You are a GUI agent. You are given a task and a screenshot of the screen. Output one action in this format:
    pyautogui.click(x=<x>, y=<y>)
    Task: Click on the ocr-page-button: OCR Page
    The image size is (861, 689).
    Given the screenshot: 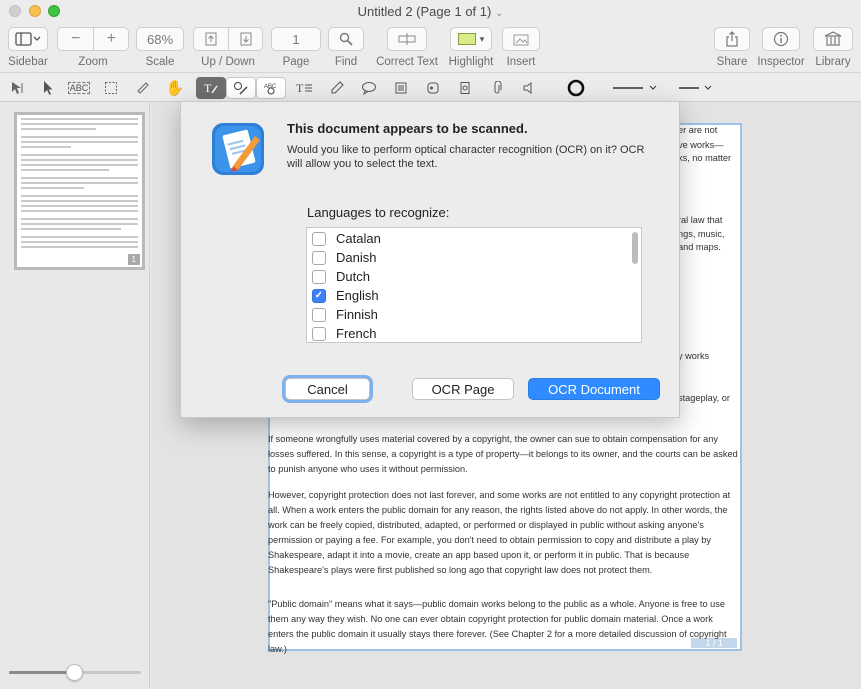 What is the action you would take?
    pyautogui.click(x=463, y=389)
    